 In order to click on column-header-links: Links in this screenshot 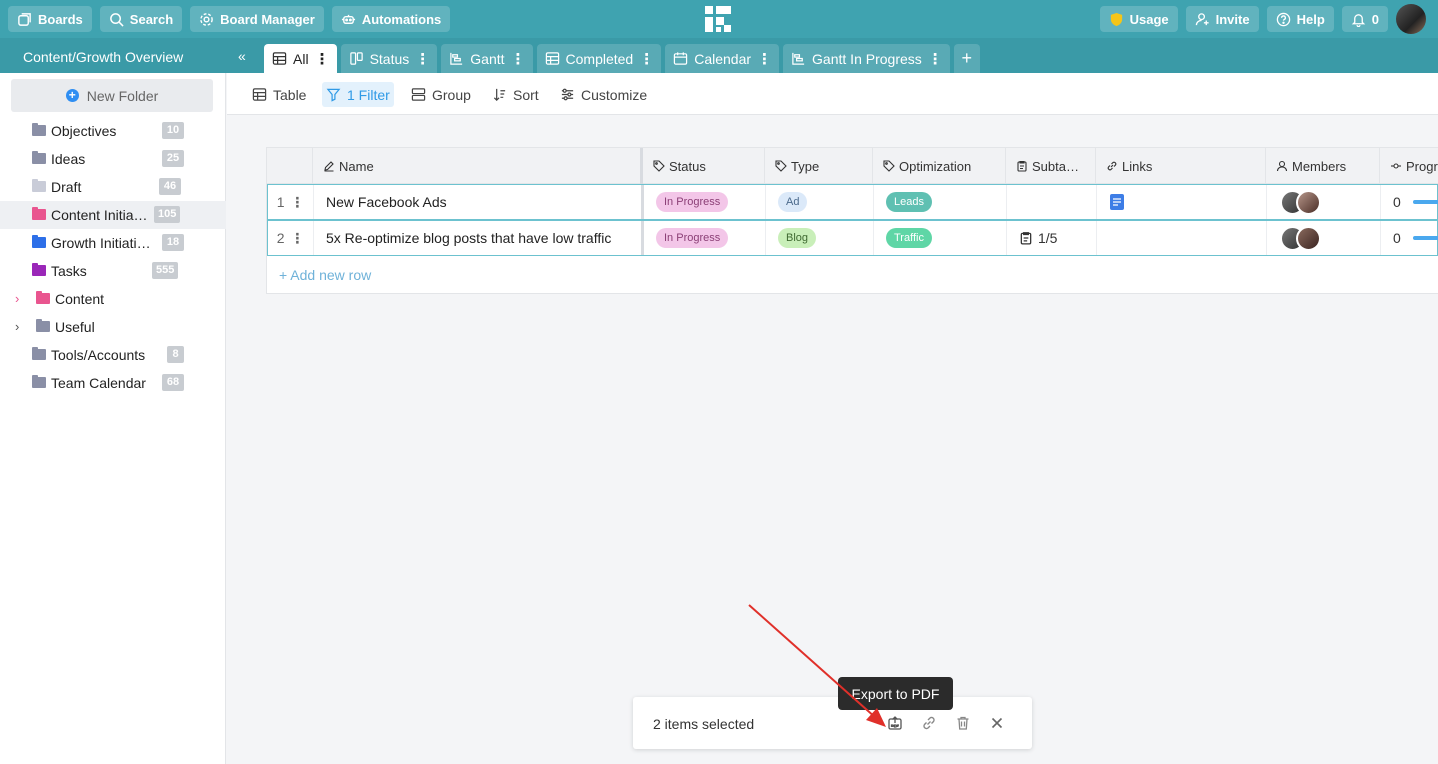, I will do `click(1181, 166)`.